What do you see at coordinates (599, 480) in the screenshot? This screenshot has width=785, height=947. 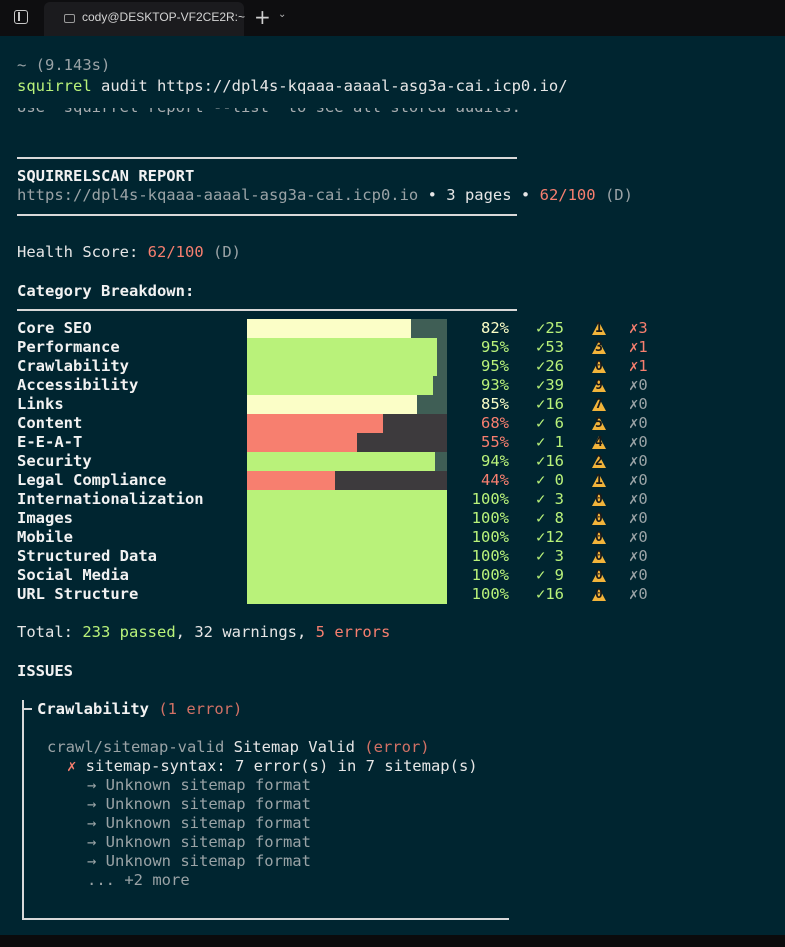 I see `warning-icon: 1` at bounding box center [599, 480].